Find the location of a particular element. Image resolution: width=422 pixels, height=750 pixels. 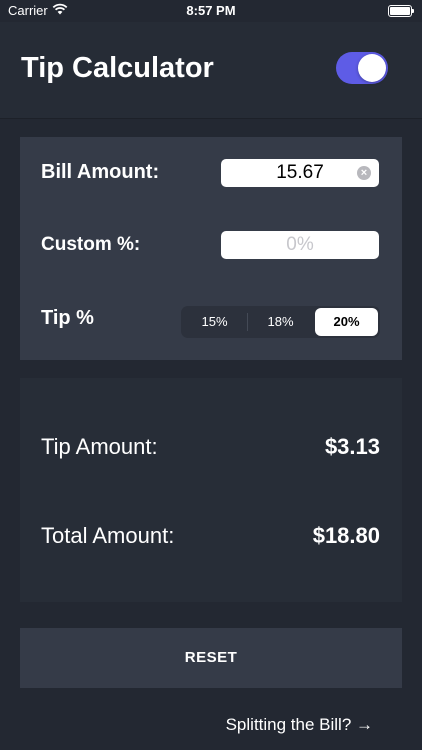

bill-amount-value: 15.67 is located at coordinates (300, 172).